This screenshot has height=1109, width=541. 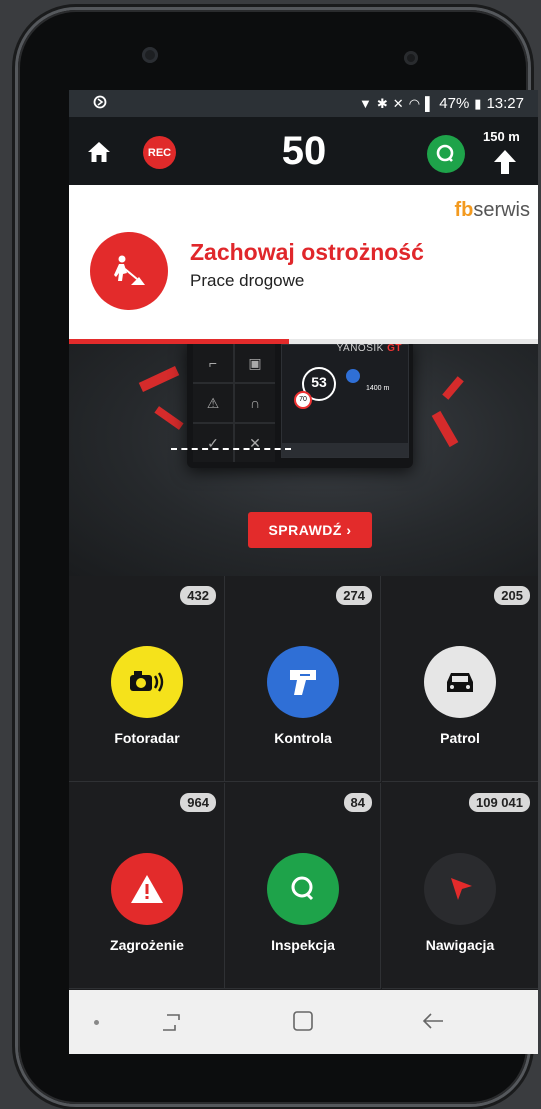 What do you see at coordinates (303, 682) in the screenshot?
I see `radar-gun-icon` at bounding box center [303, 682].